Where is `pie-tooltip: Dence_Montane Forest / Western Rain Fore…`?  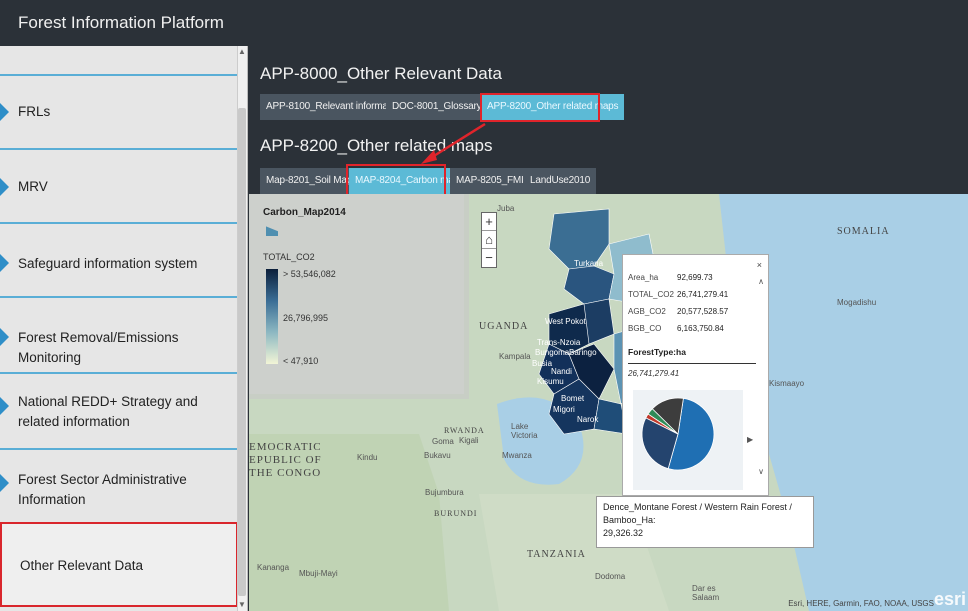
pie-tooltip: Dence_Montane Forest / Western Rain Fore… is located at coordinates (705, 522).